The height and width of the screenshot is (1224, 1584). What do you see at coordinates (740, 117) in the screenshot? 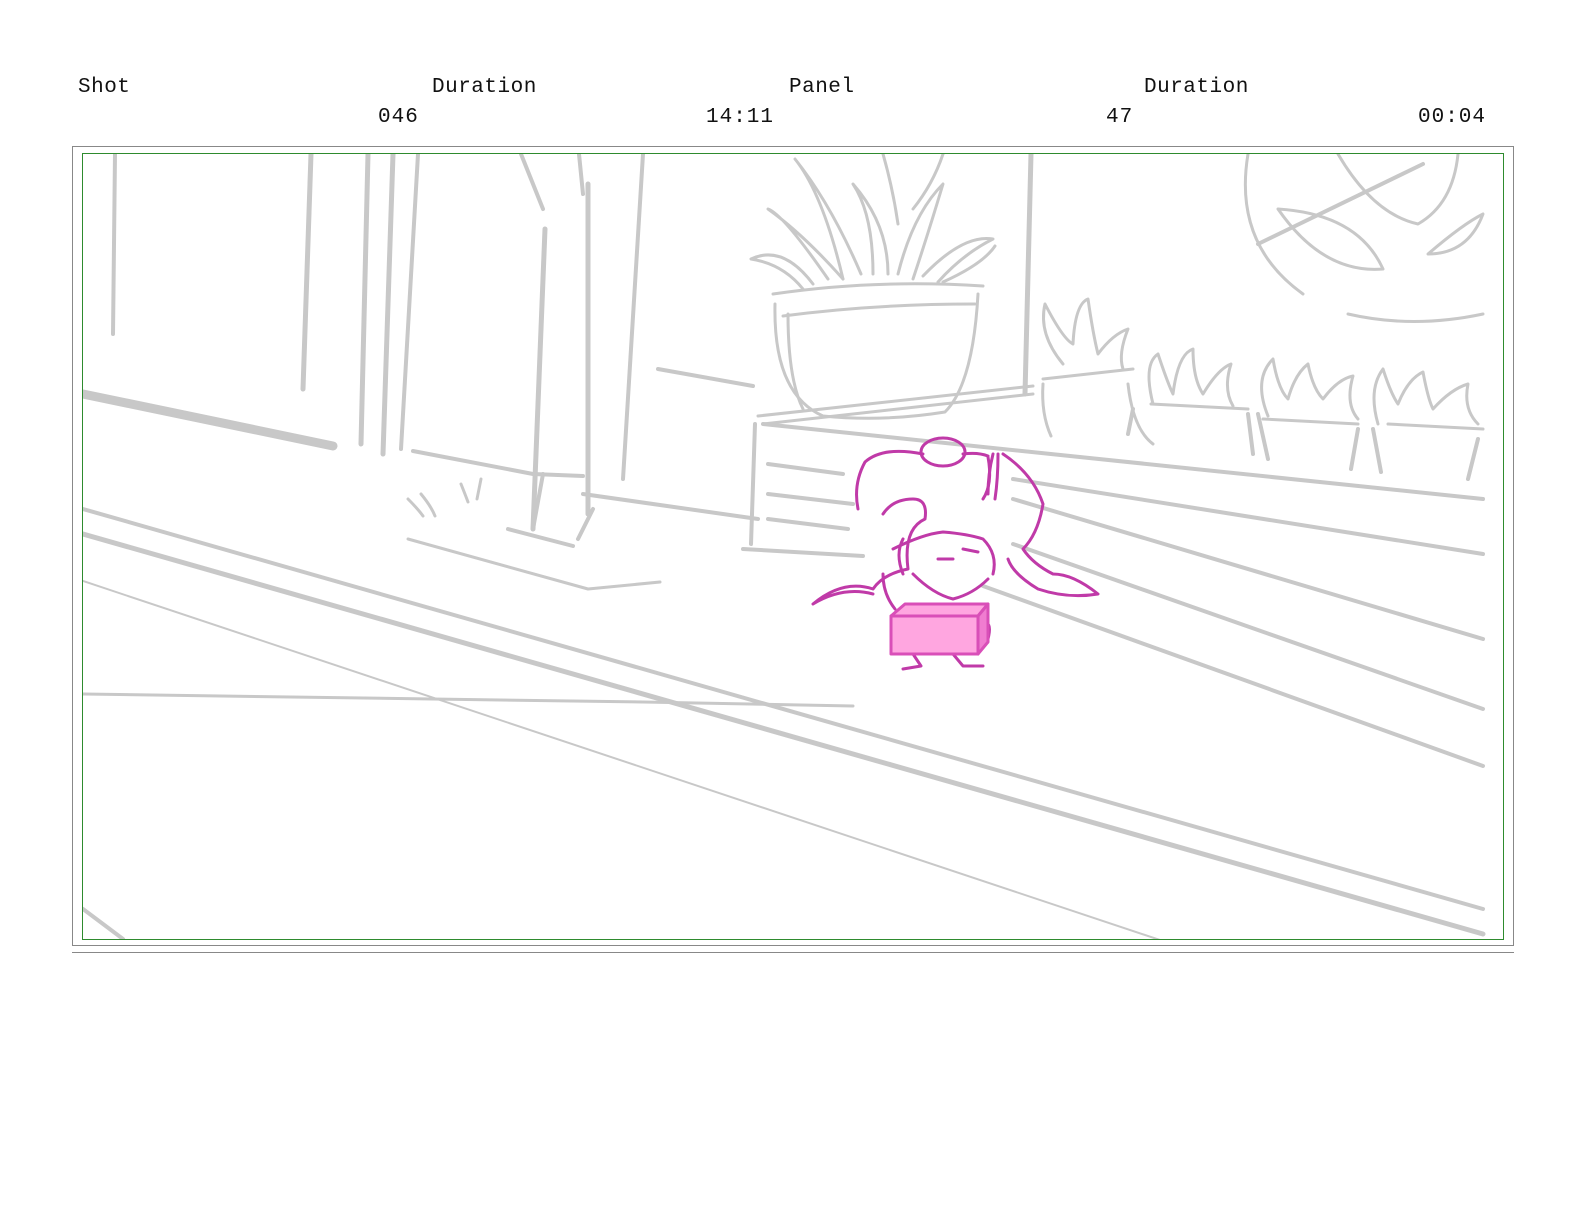
I see `shot-duration: 14:11` at bounding box center [740, 117].